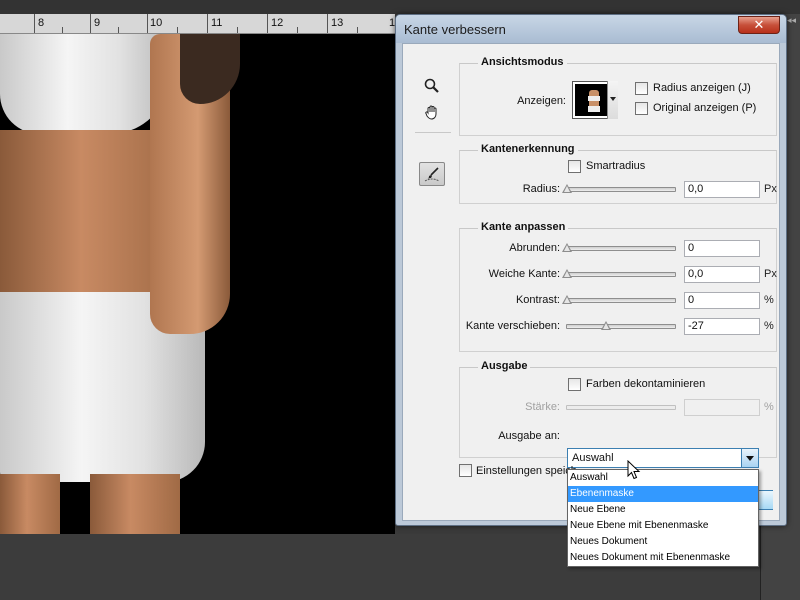 The height and width of the screenshot is (600, 800). I want to click on ruler-mark: 11, so click(217, 23).